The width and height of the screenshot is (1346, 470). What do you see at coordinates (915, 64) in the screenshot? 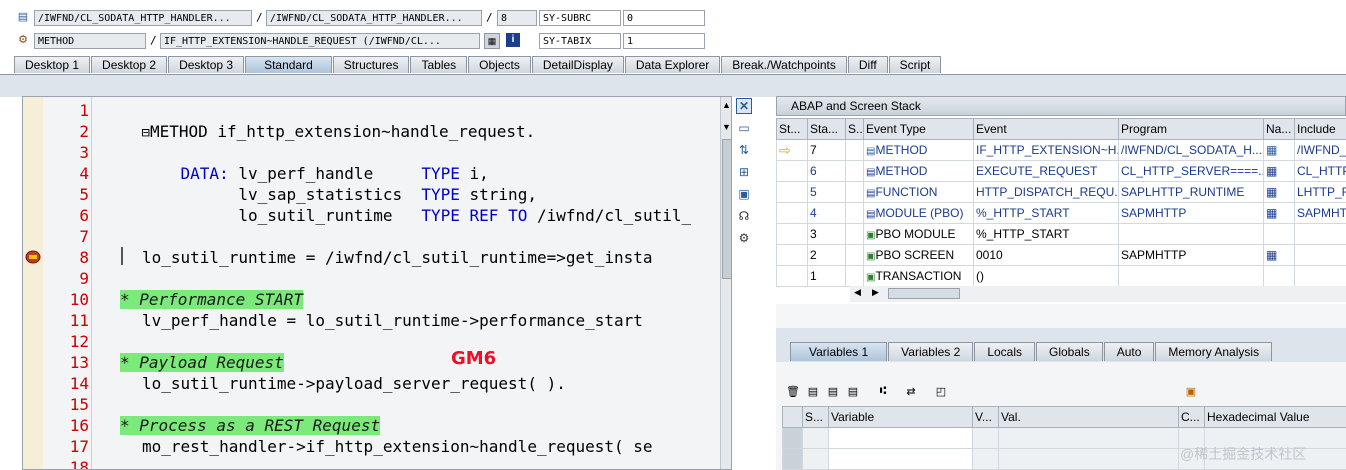
I see `tab-script: Script` at bounding box center [915, 64].